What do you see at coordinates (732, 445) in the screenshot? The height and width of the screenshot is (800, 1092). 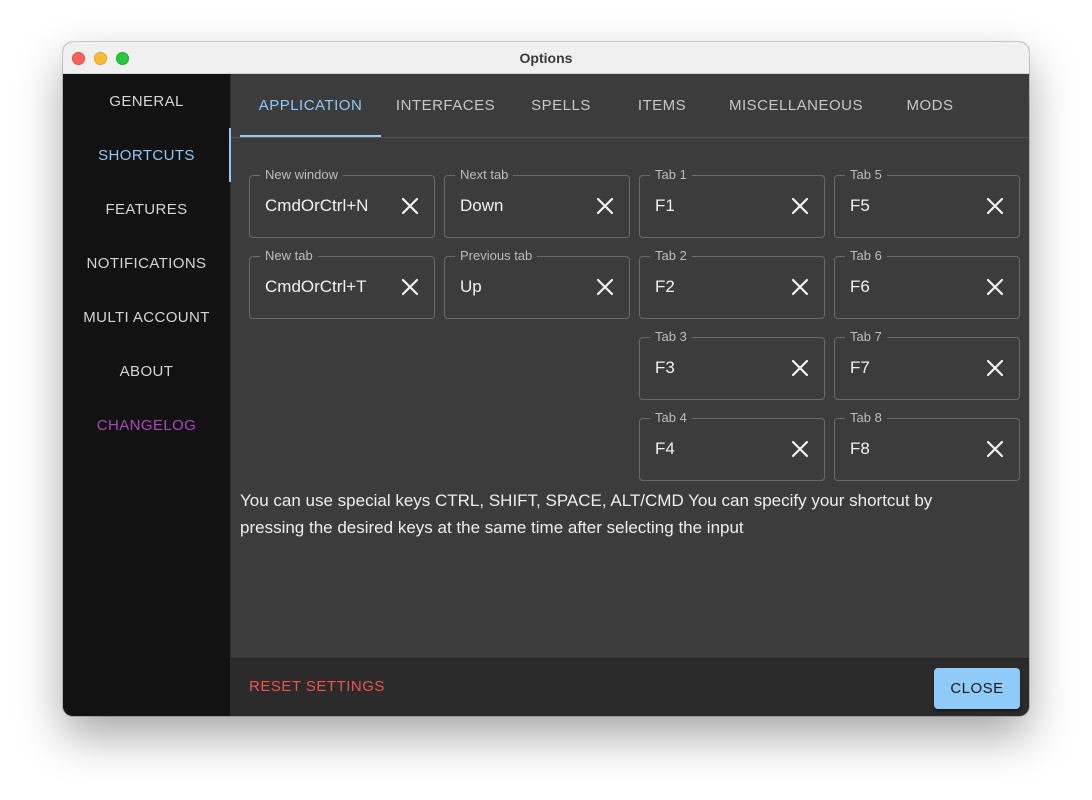 I see `shortcut-field-tab-4: Tab 4 F4` at bounding box center [732, 445].